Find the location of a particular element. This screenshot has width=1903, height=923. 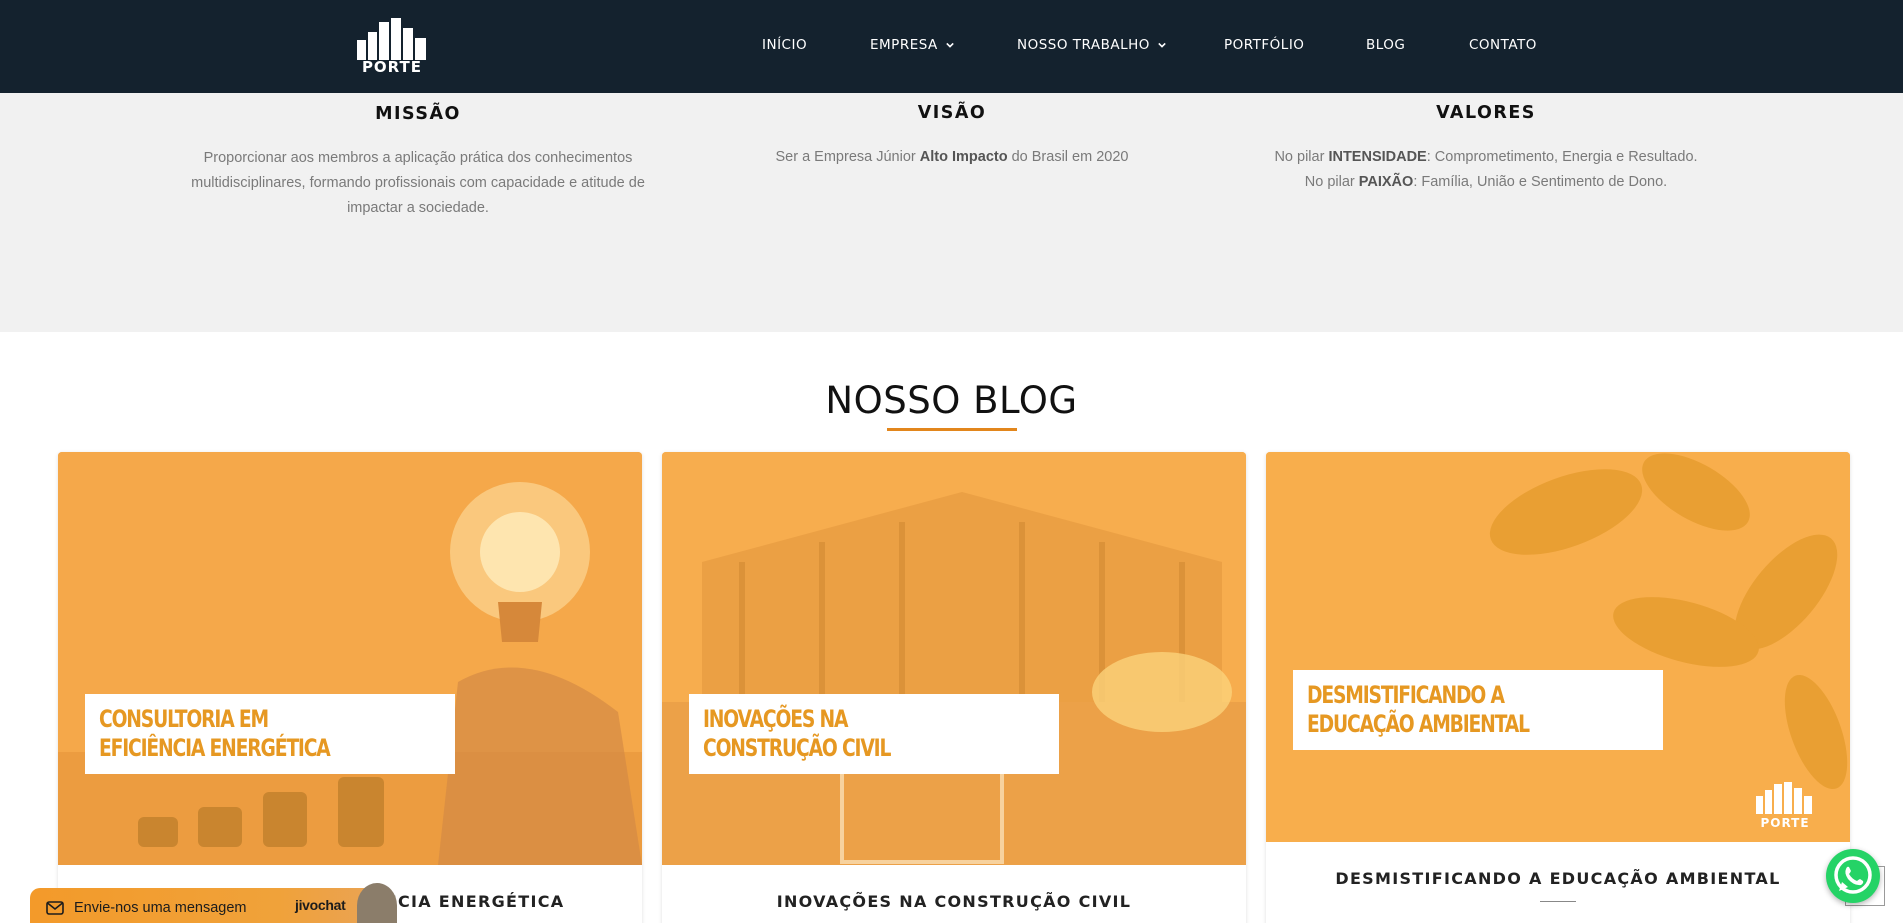

nav-label: INÍCIO is located at coordinates (785, 45).